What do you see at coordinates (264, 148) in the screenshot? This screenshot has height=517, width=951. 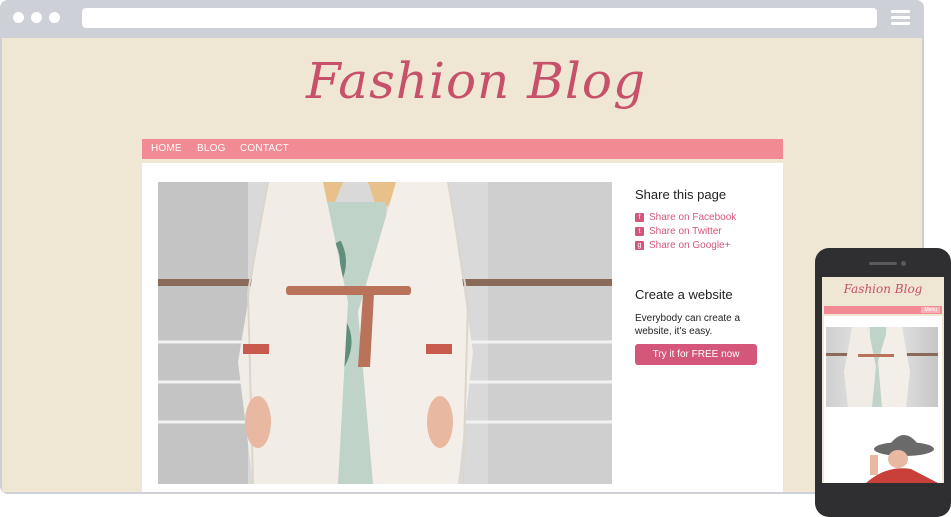 I see `nav-contact: CONTACT` at bounding box center [264, 148].